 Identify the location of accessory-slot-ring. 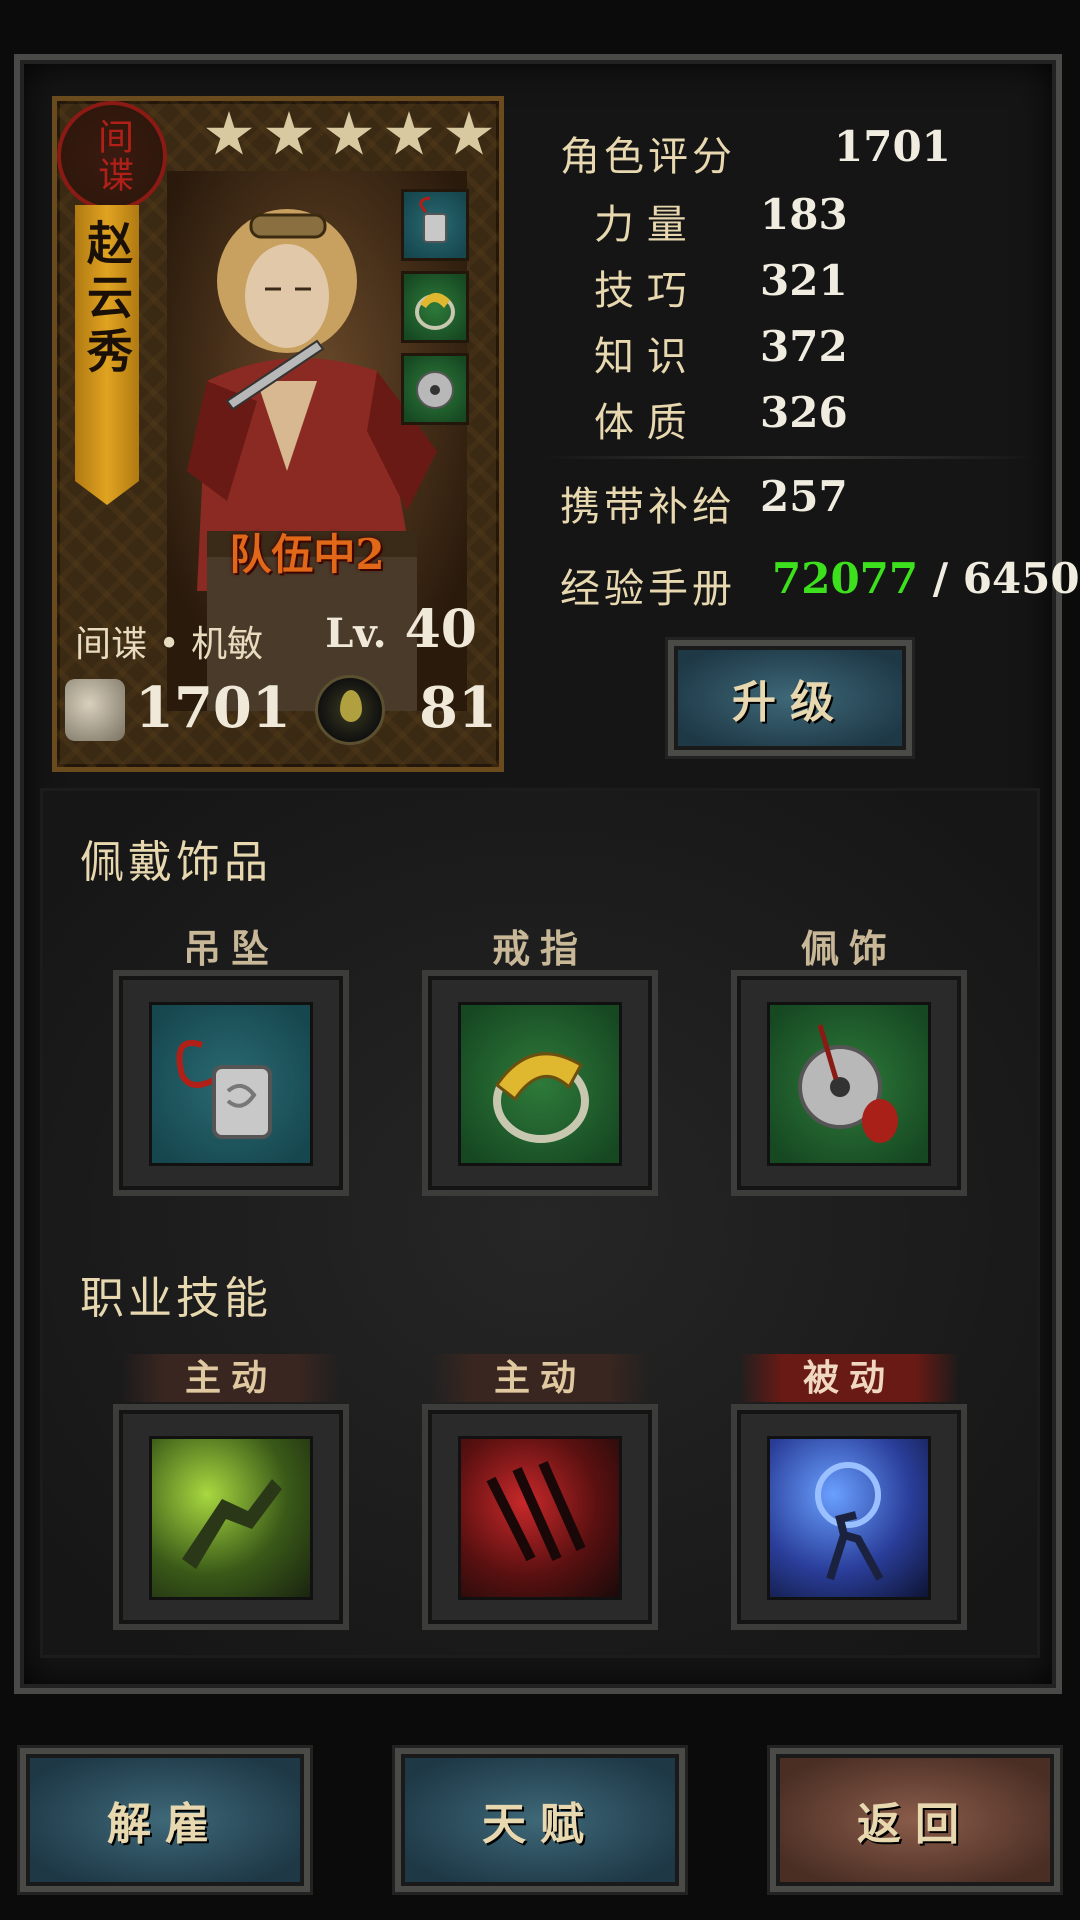
(540, 1083).